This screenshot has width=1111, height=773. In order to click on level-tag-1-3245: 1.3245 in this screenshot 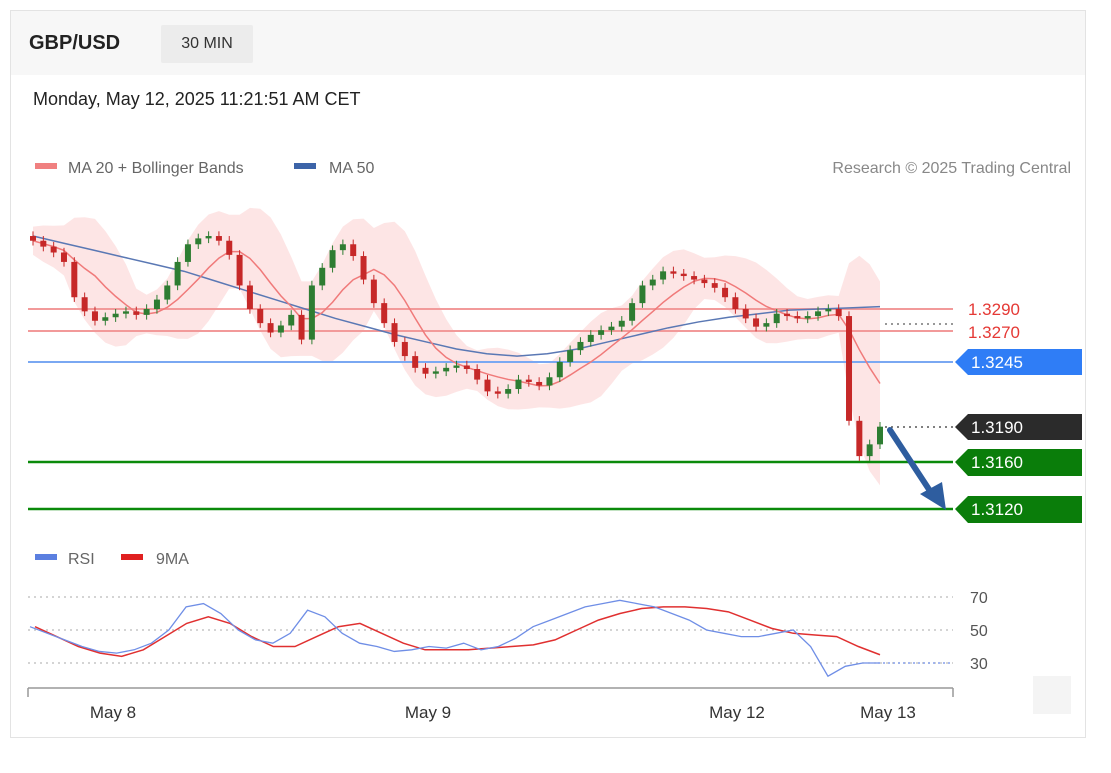, I will do `click(1018, 362)`.